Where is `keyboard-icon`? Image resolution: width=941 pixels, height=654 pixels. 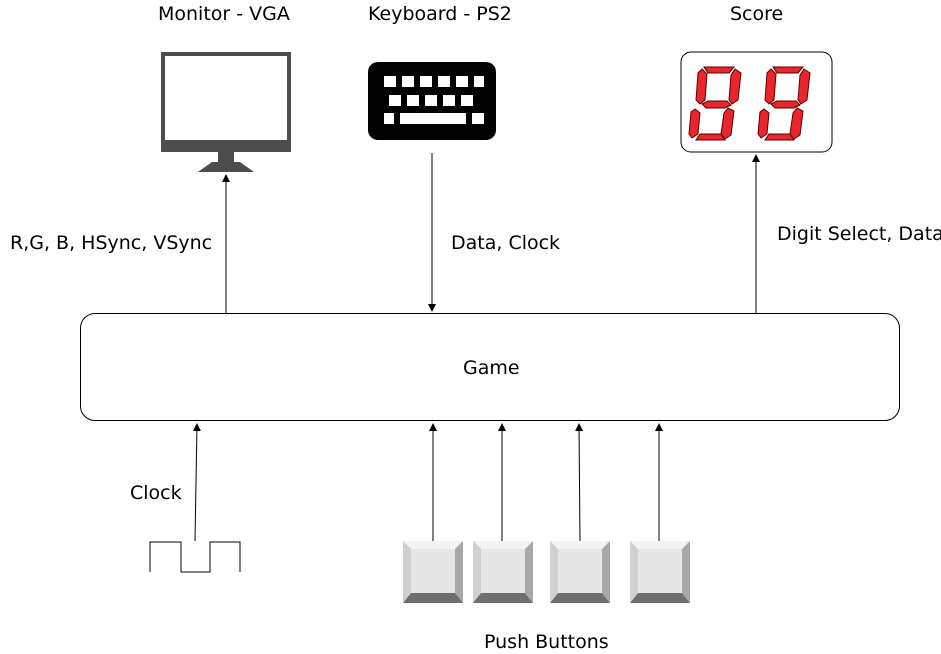 keyboard-icon is located at coordinates (432, 101).